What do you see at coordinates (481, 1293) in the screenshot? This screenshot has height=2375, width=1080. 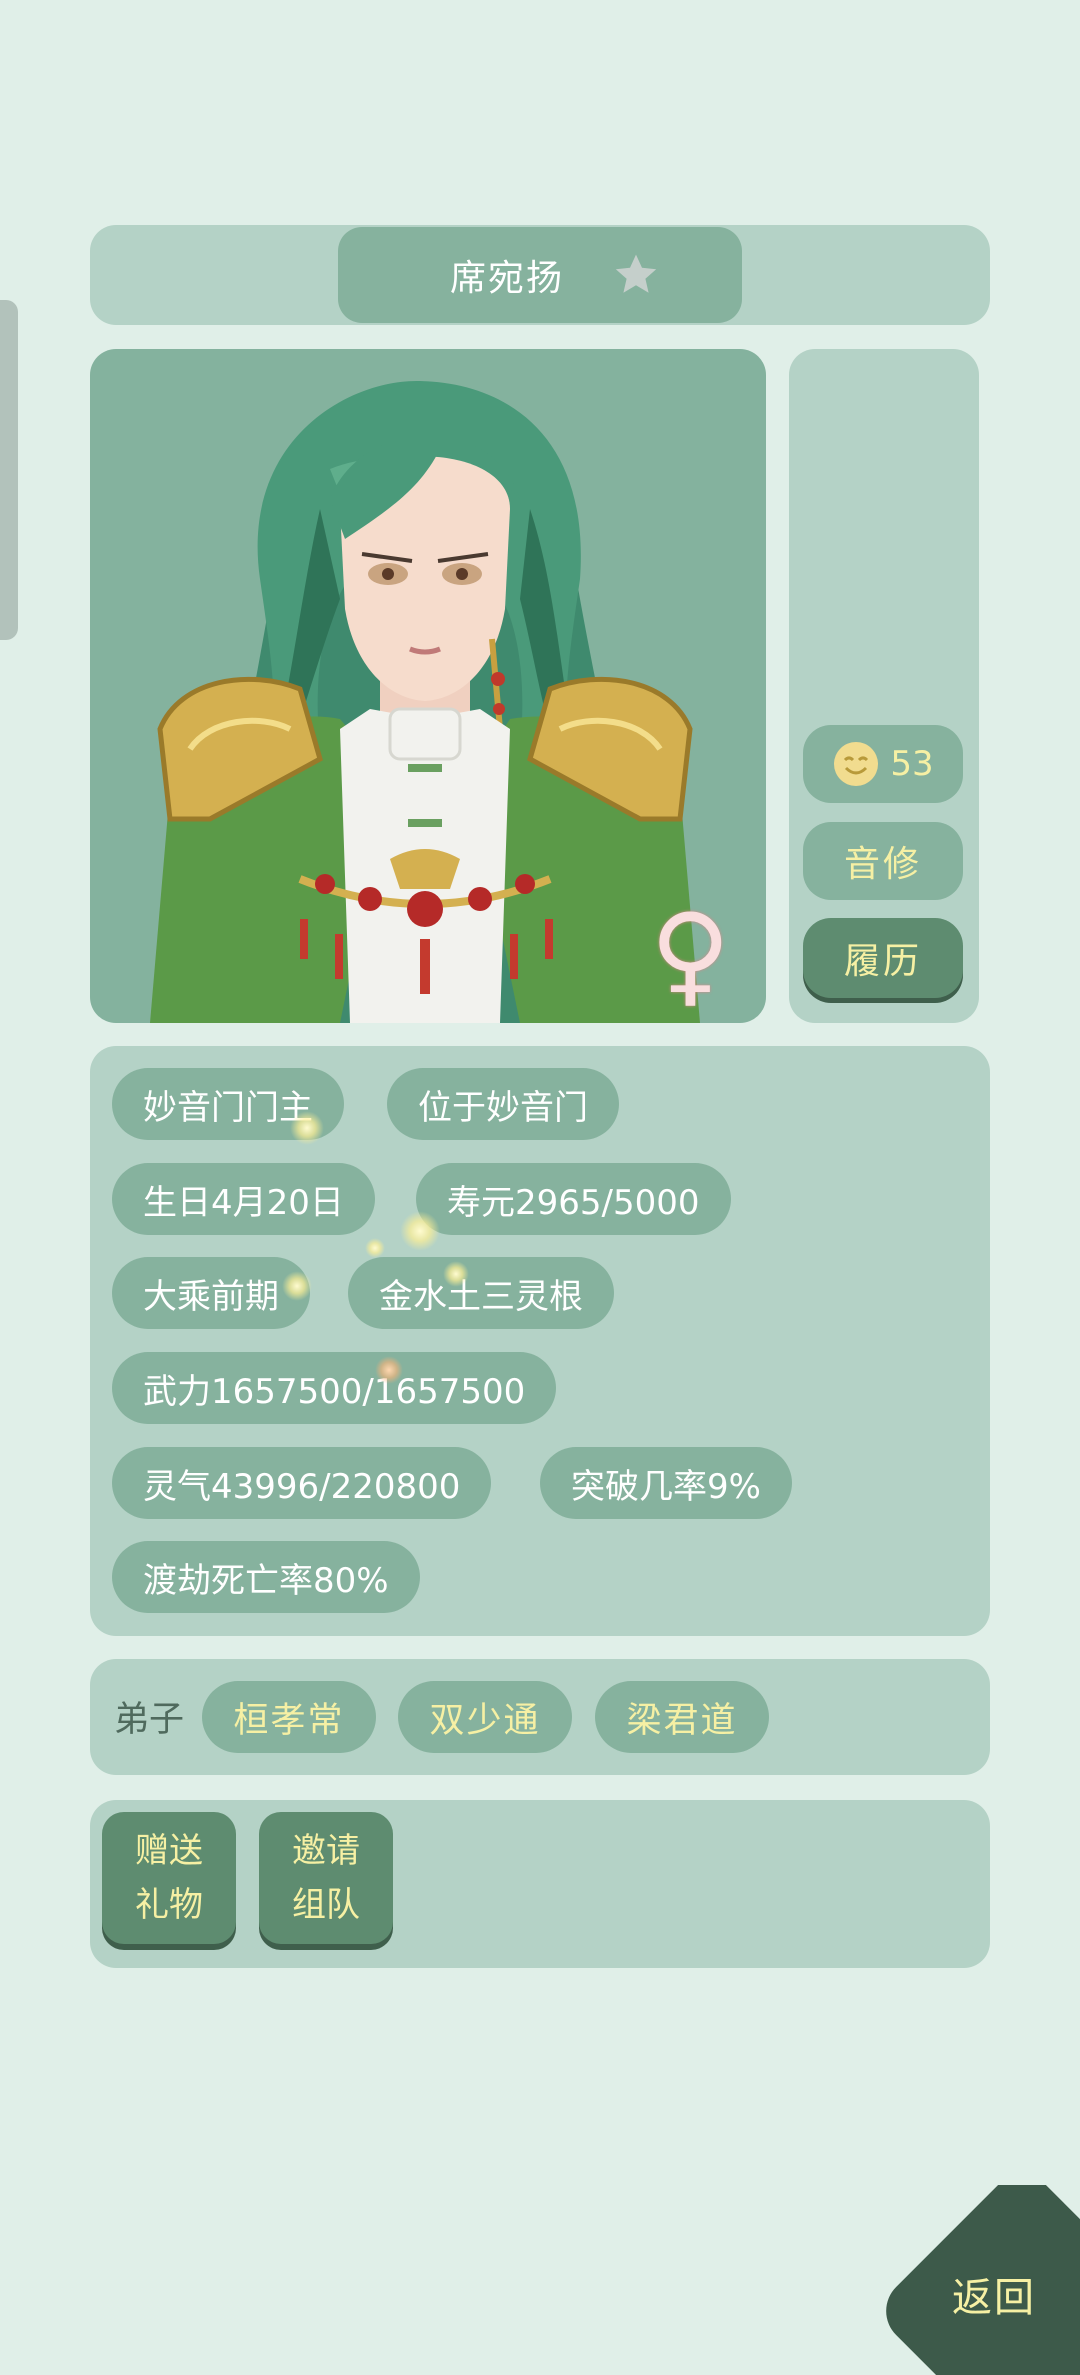 I see `stat-spirit-root: 金水土三灵根` at bounding box center [481, 1293].